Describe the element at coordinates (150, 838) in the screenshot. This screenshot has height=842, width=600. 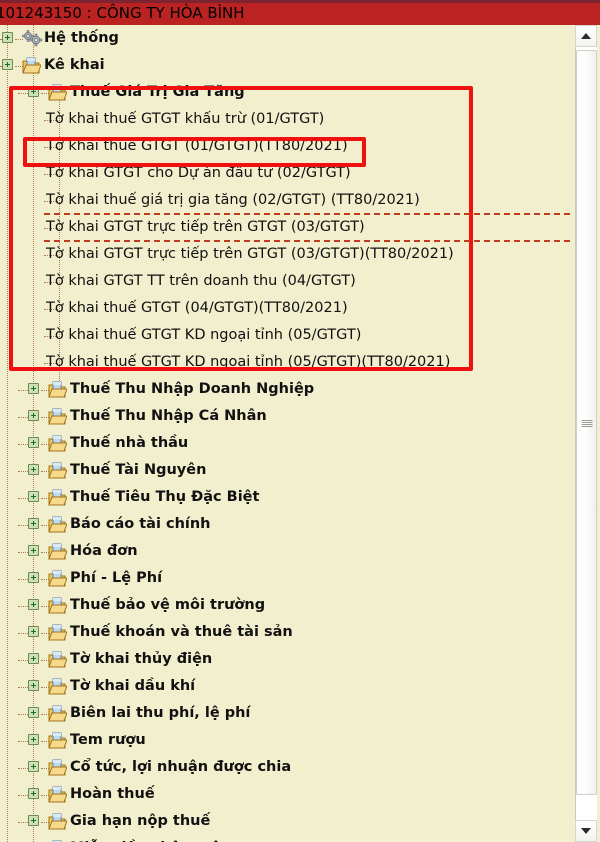
I see `tree-item-label: Miễn tiền chậm nộp` at that location.